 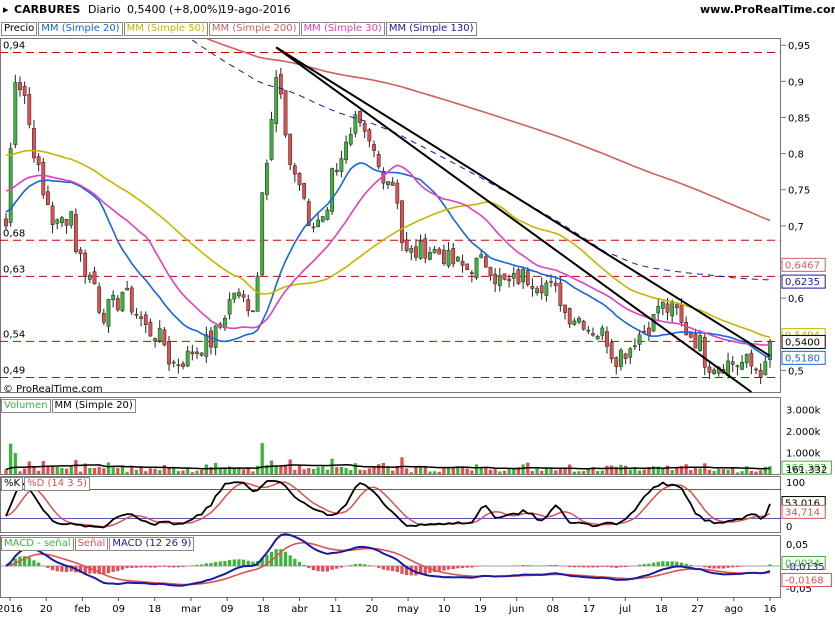 What do you see at coordinates (14, 45) in the screenshot?
I see `level-label: 0,94` at bounding box center [14, 45].